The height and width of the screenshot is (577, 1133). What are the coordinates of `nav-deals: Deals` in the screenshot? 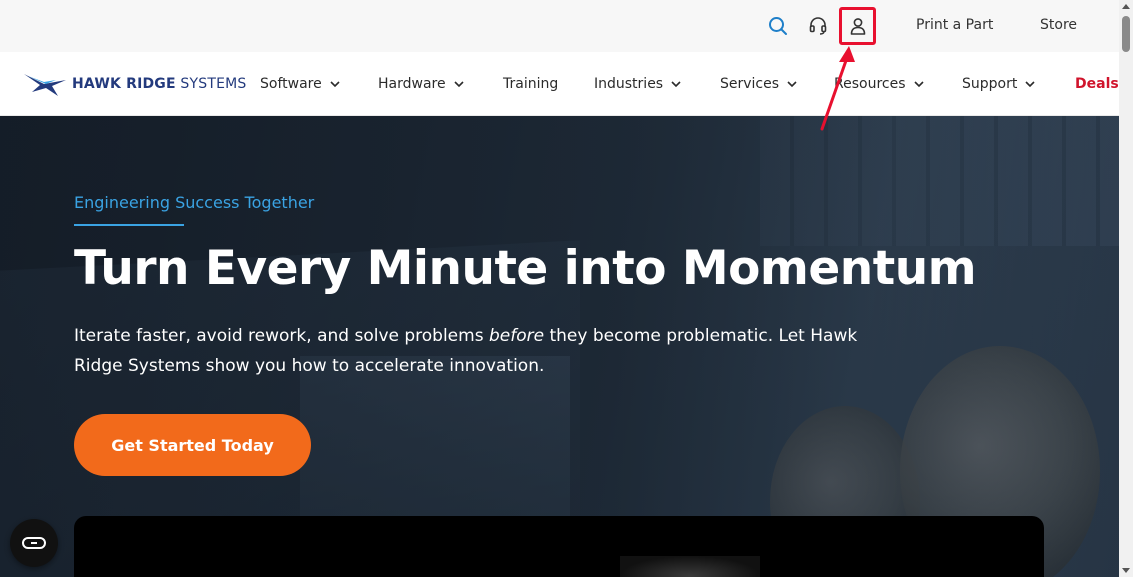 It's located at (1097, 84).